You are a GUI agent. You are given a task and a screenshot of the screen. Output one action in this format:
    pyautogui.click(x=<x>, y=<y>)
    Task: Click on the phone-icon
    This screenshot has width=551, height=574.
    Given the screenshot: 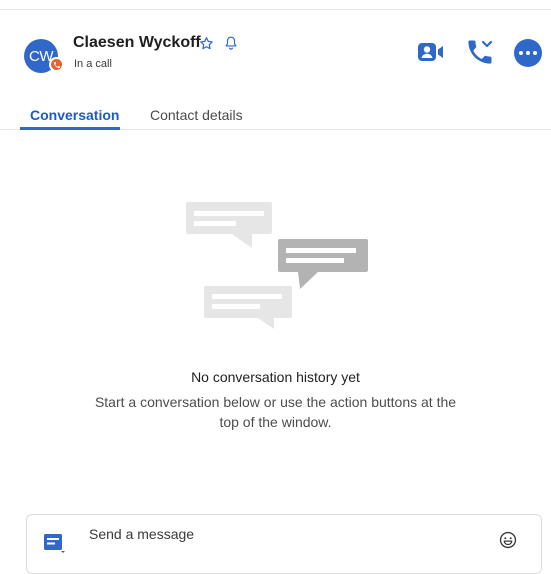 What is the action you would take?
    pyautogui.click(x=56, y=64)
    